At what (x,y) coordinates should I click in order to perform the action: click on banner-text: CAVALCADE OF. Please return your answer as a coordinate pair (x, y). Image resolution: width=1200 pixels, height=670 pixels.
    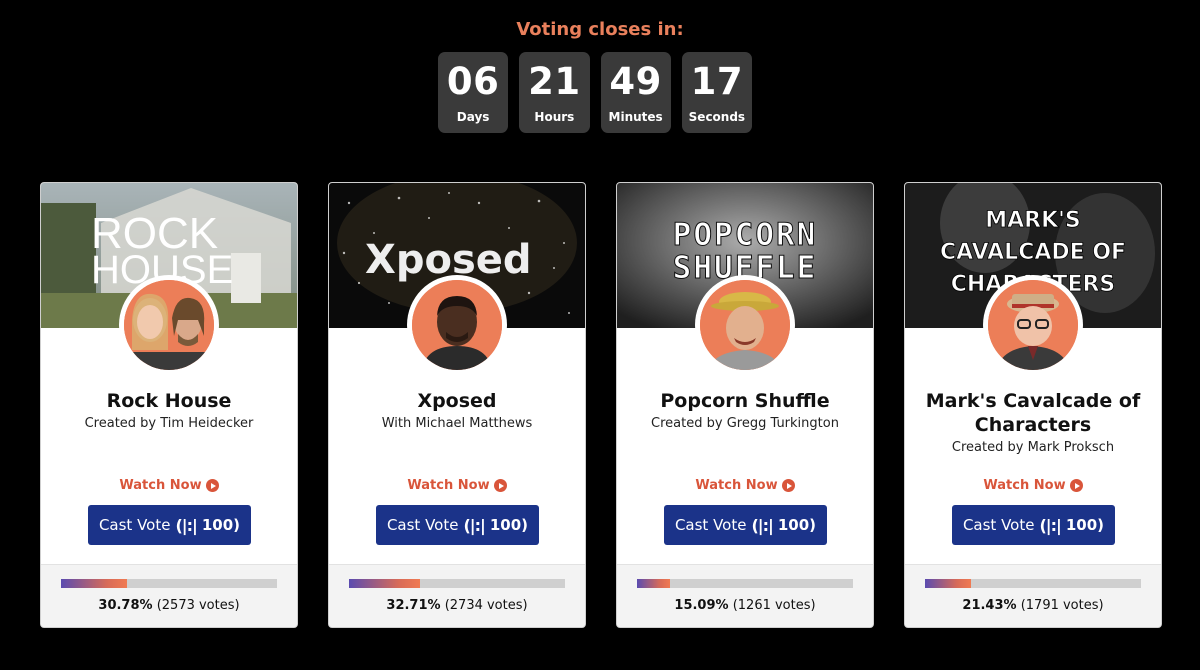
    Looking at the image, I should click on (1033, 252).